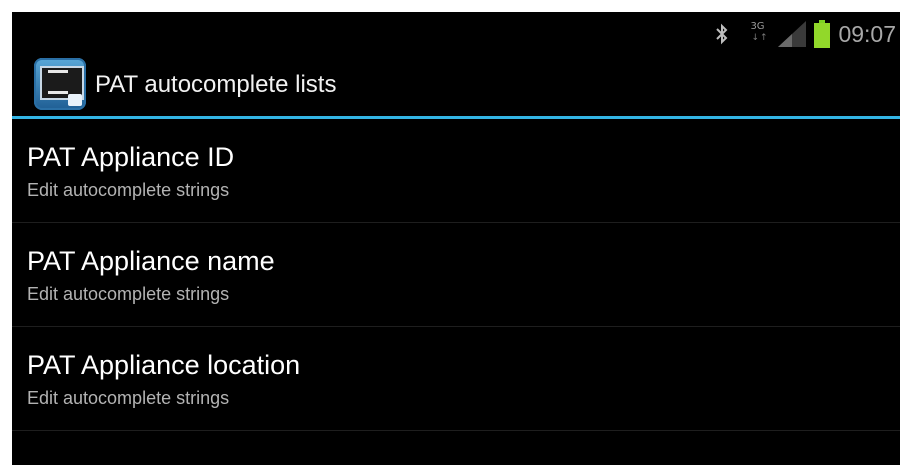 This screenshot has width=900, height=465. What do you see at coordinates (867, 34) in the screenshot?
I see `status-clock: 09:07` at bounding box center [867, 34].